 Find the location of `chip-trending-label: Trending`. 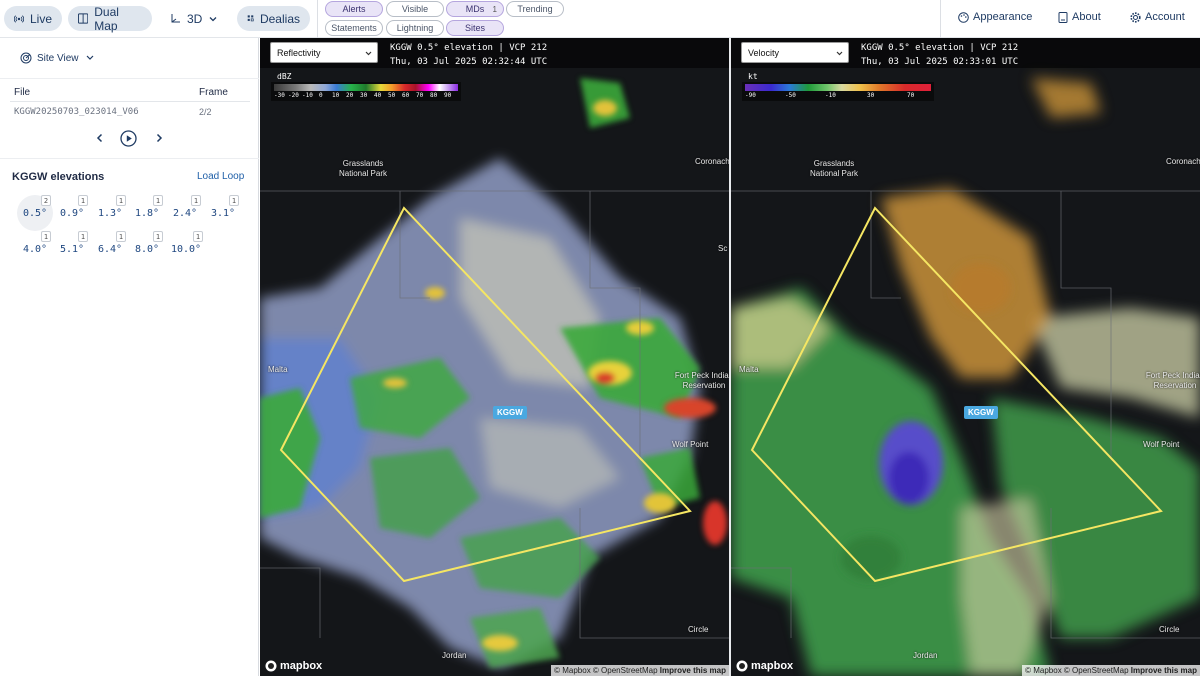

chip-trending-label: Trending is located at coordinates (535, 9).